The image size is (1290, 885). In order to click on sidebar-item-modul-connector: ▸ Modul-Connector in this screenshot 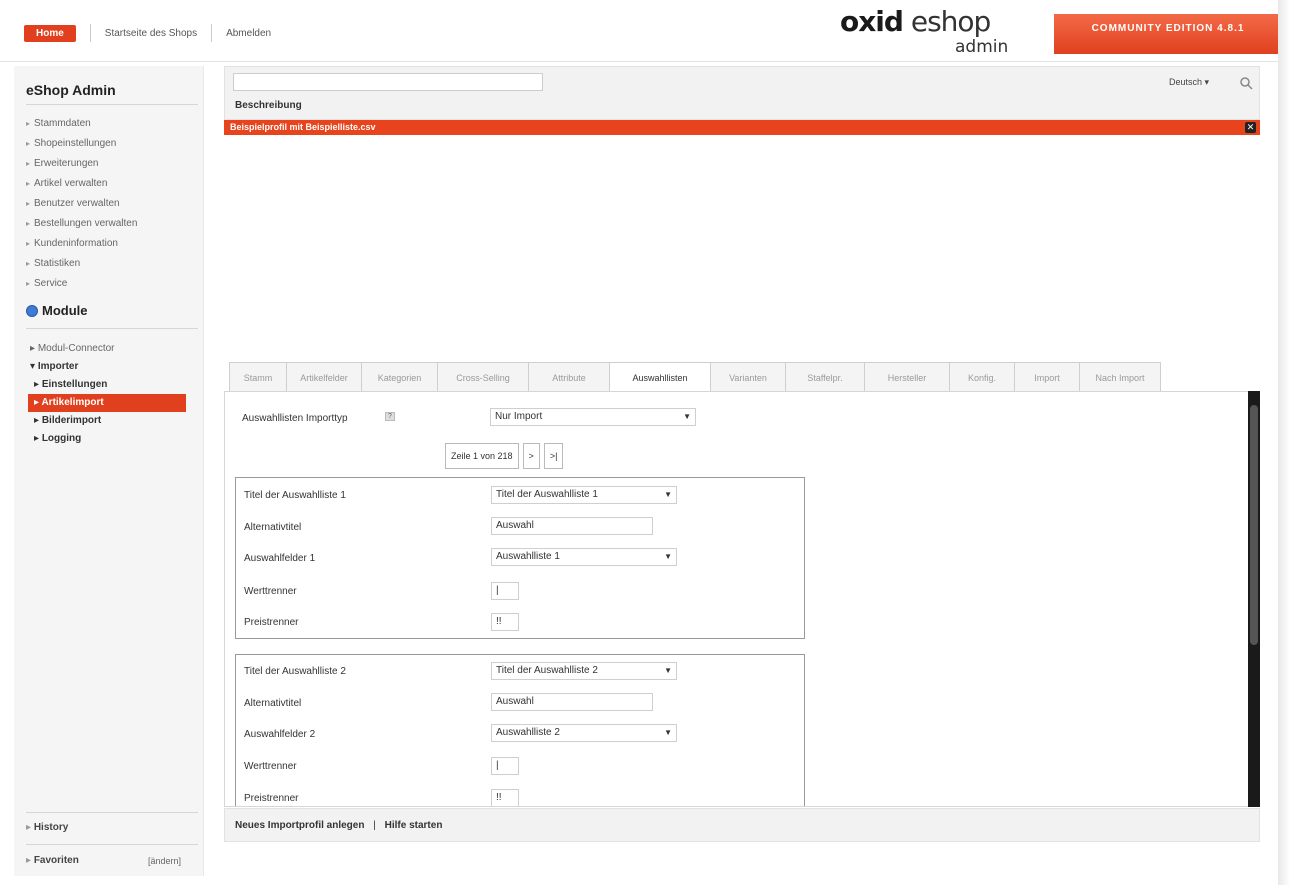, I will do `click(116, 349)`.